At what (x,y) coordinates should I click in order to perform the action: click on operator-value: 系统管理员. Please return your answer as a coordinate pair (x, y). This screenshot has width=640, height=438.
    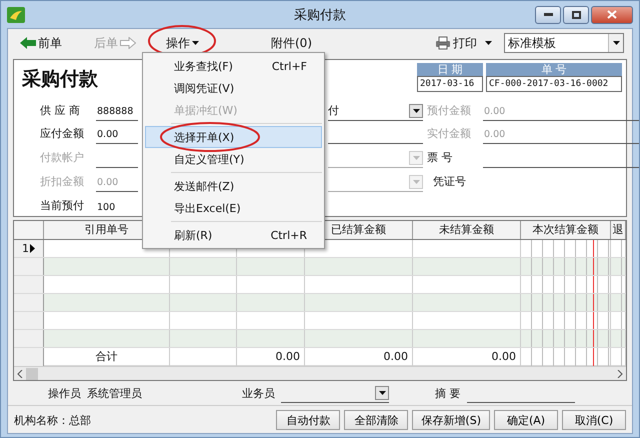
    Looking at the image, I should click on (114, 393).